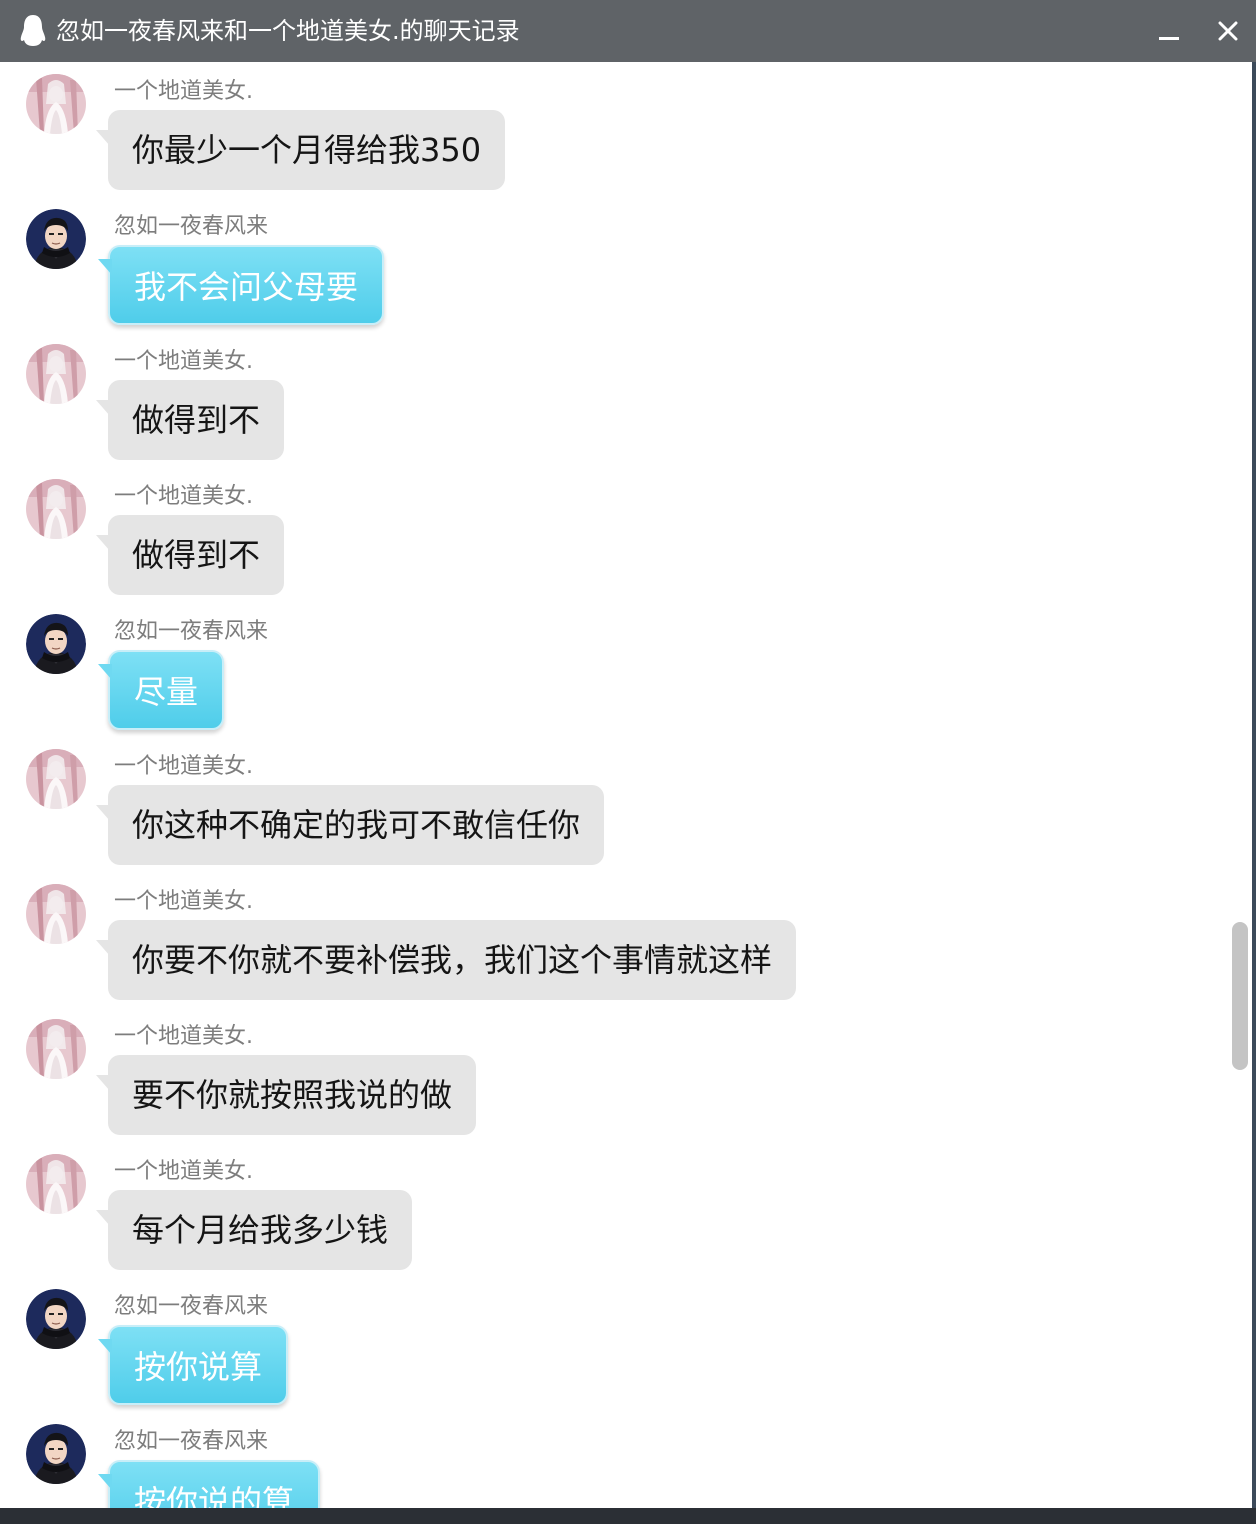  I want to click on message-bubble: 你要不你就不要补偿我，我们这个事情就这样, so click(446, 960).